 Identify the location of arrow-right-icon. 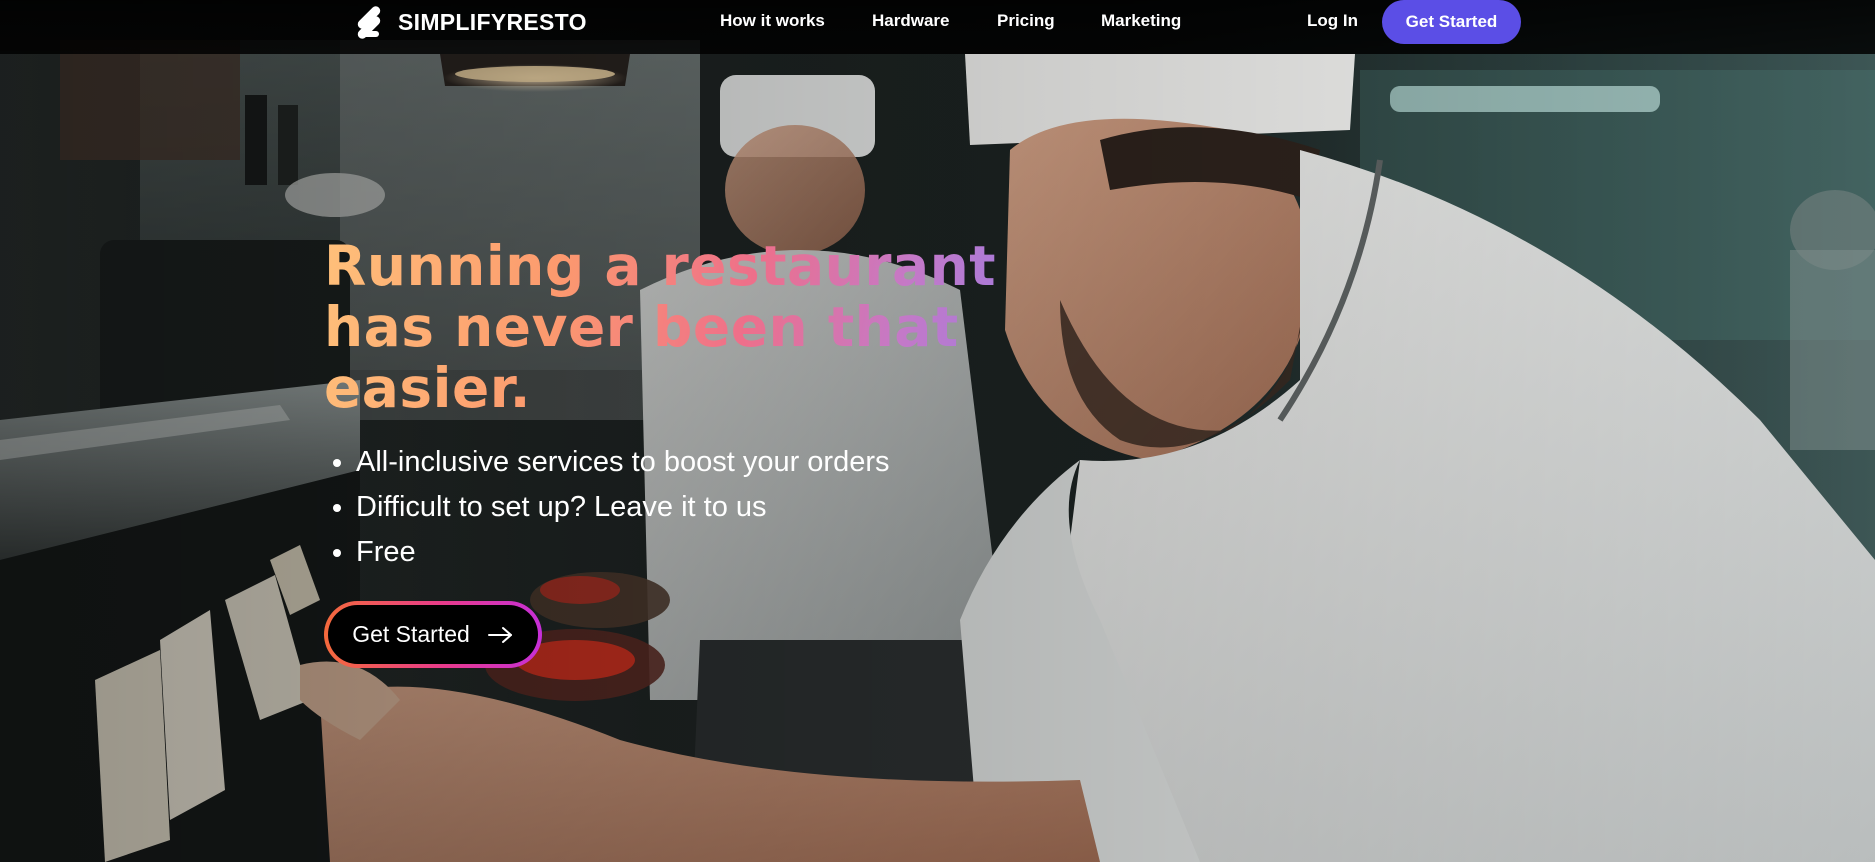
(499, 634).